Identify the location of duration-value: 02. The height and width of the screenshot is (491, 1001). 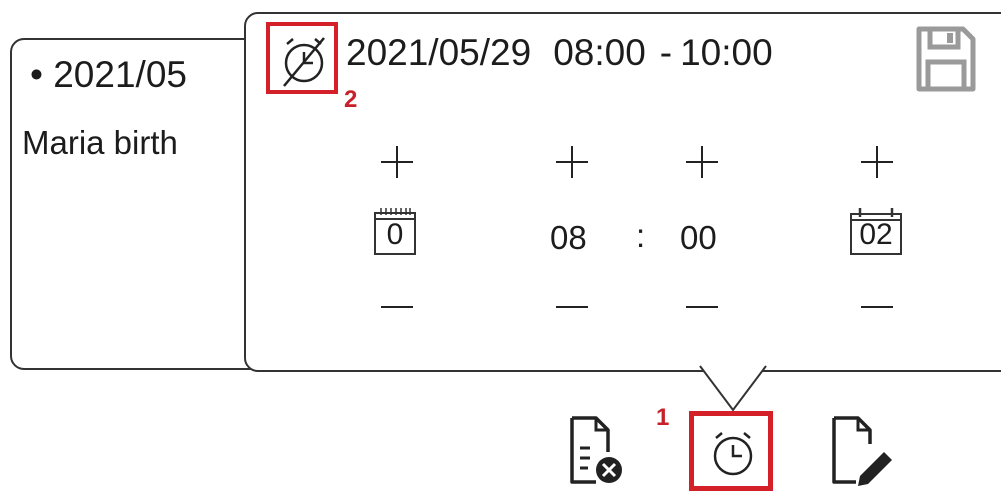
(876, 234).